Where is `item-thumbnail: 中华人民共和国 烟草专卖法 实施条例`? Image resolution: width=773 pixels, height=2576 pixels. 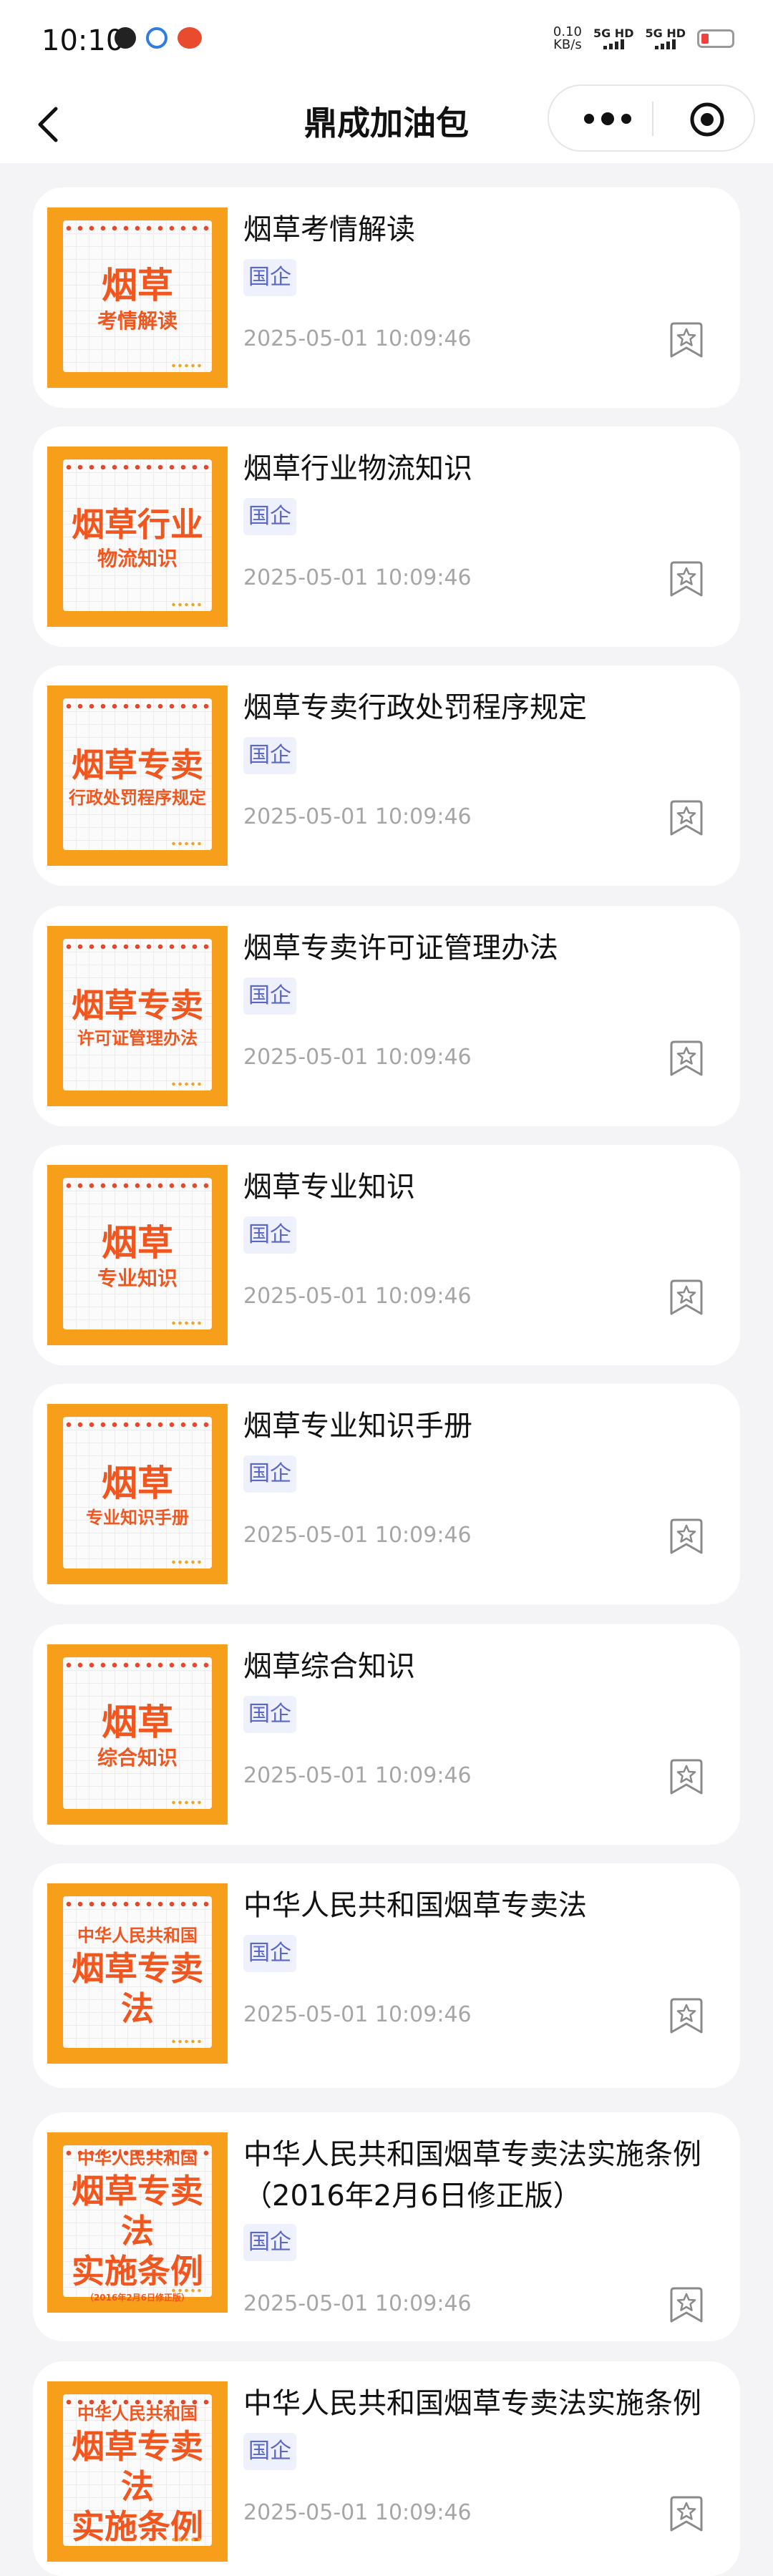
item-thumbnail: 中华人民共和国 烟草专卖法 实施条例 is located at coordinates (137, 2471).